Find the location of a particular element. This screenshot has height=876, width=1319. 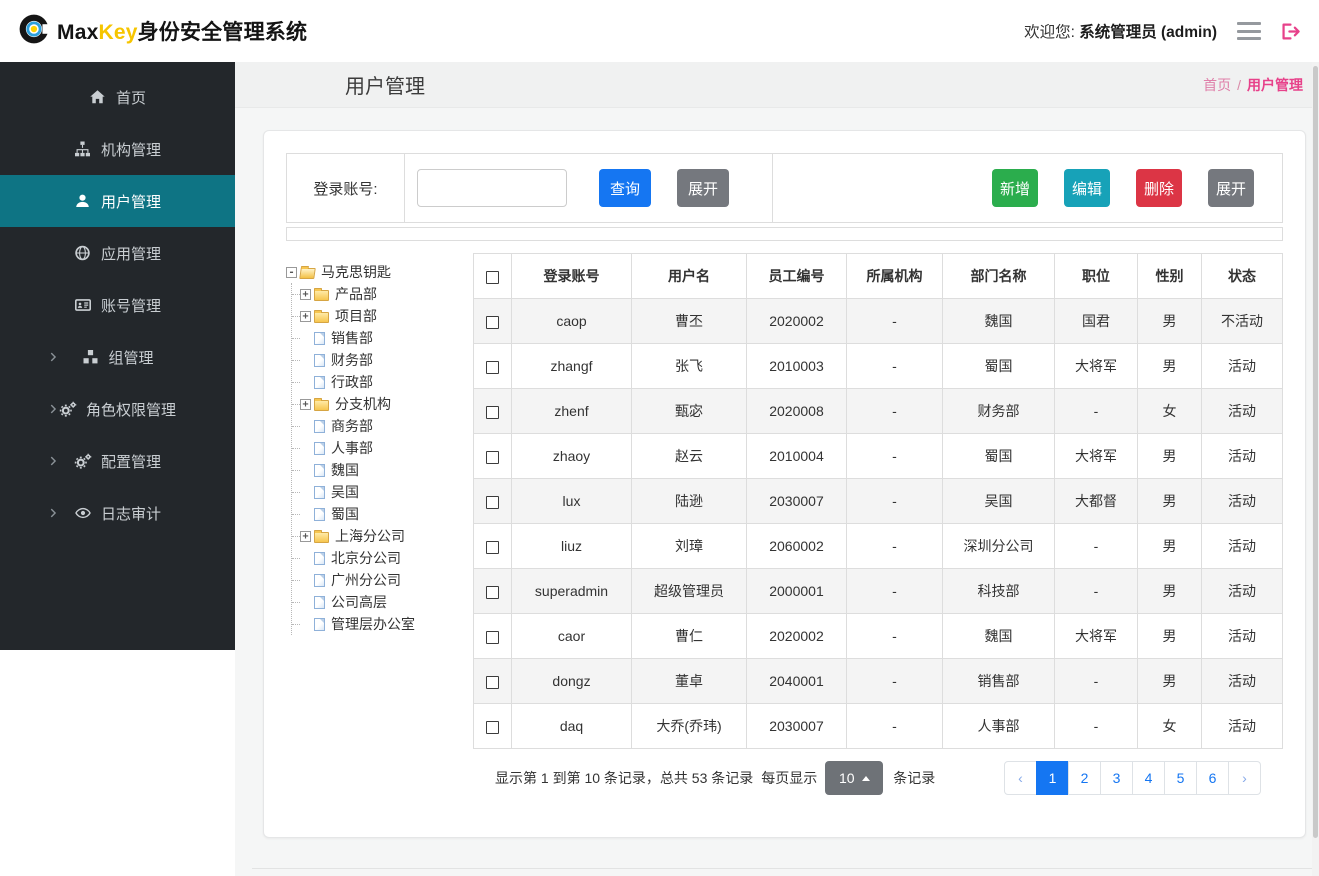

sidebar-item-label: 日志审计 is located at coordinates (130, 514).